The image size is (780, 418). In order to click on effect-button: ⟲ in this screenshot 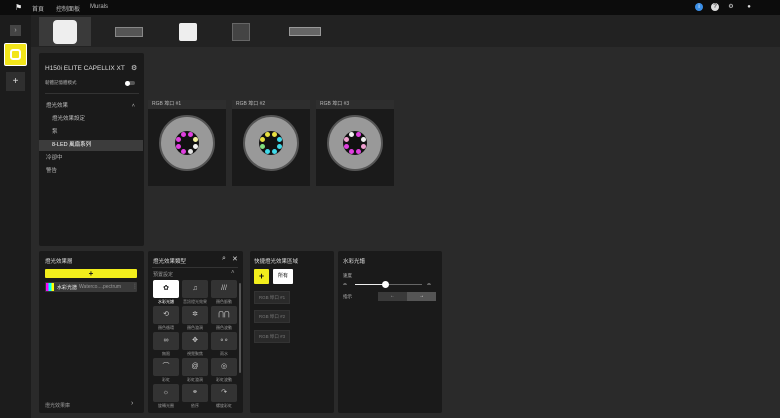, I will do `click(166, 315)`.